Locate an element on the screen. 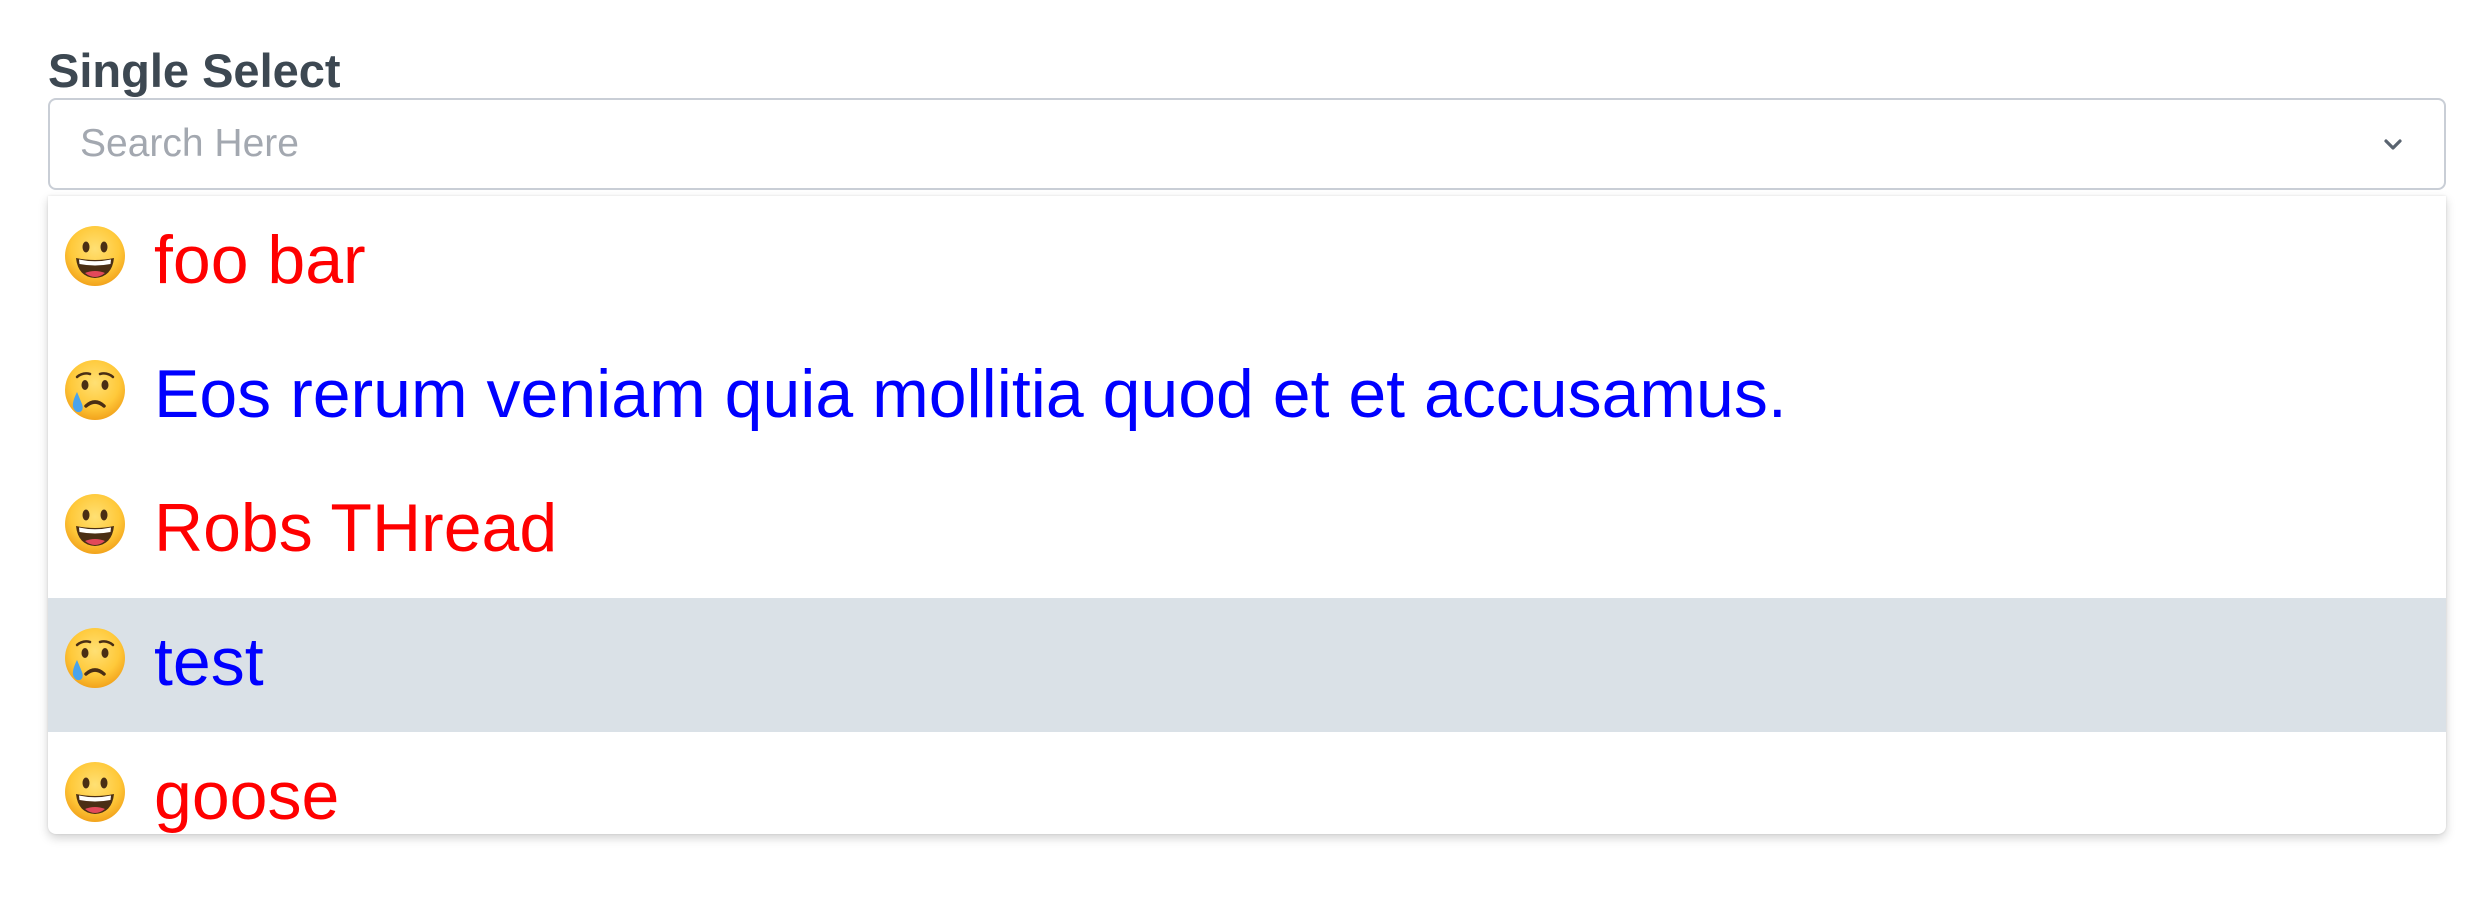 The image size is (2492, 900). option-label: foo bar is located at coordinates (260, 260).